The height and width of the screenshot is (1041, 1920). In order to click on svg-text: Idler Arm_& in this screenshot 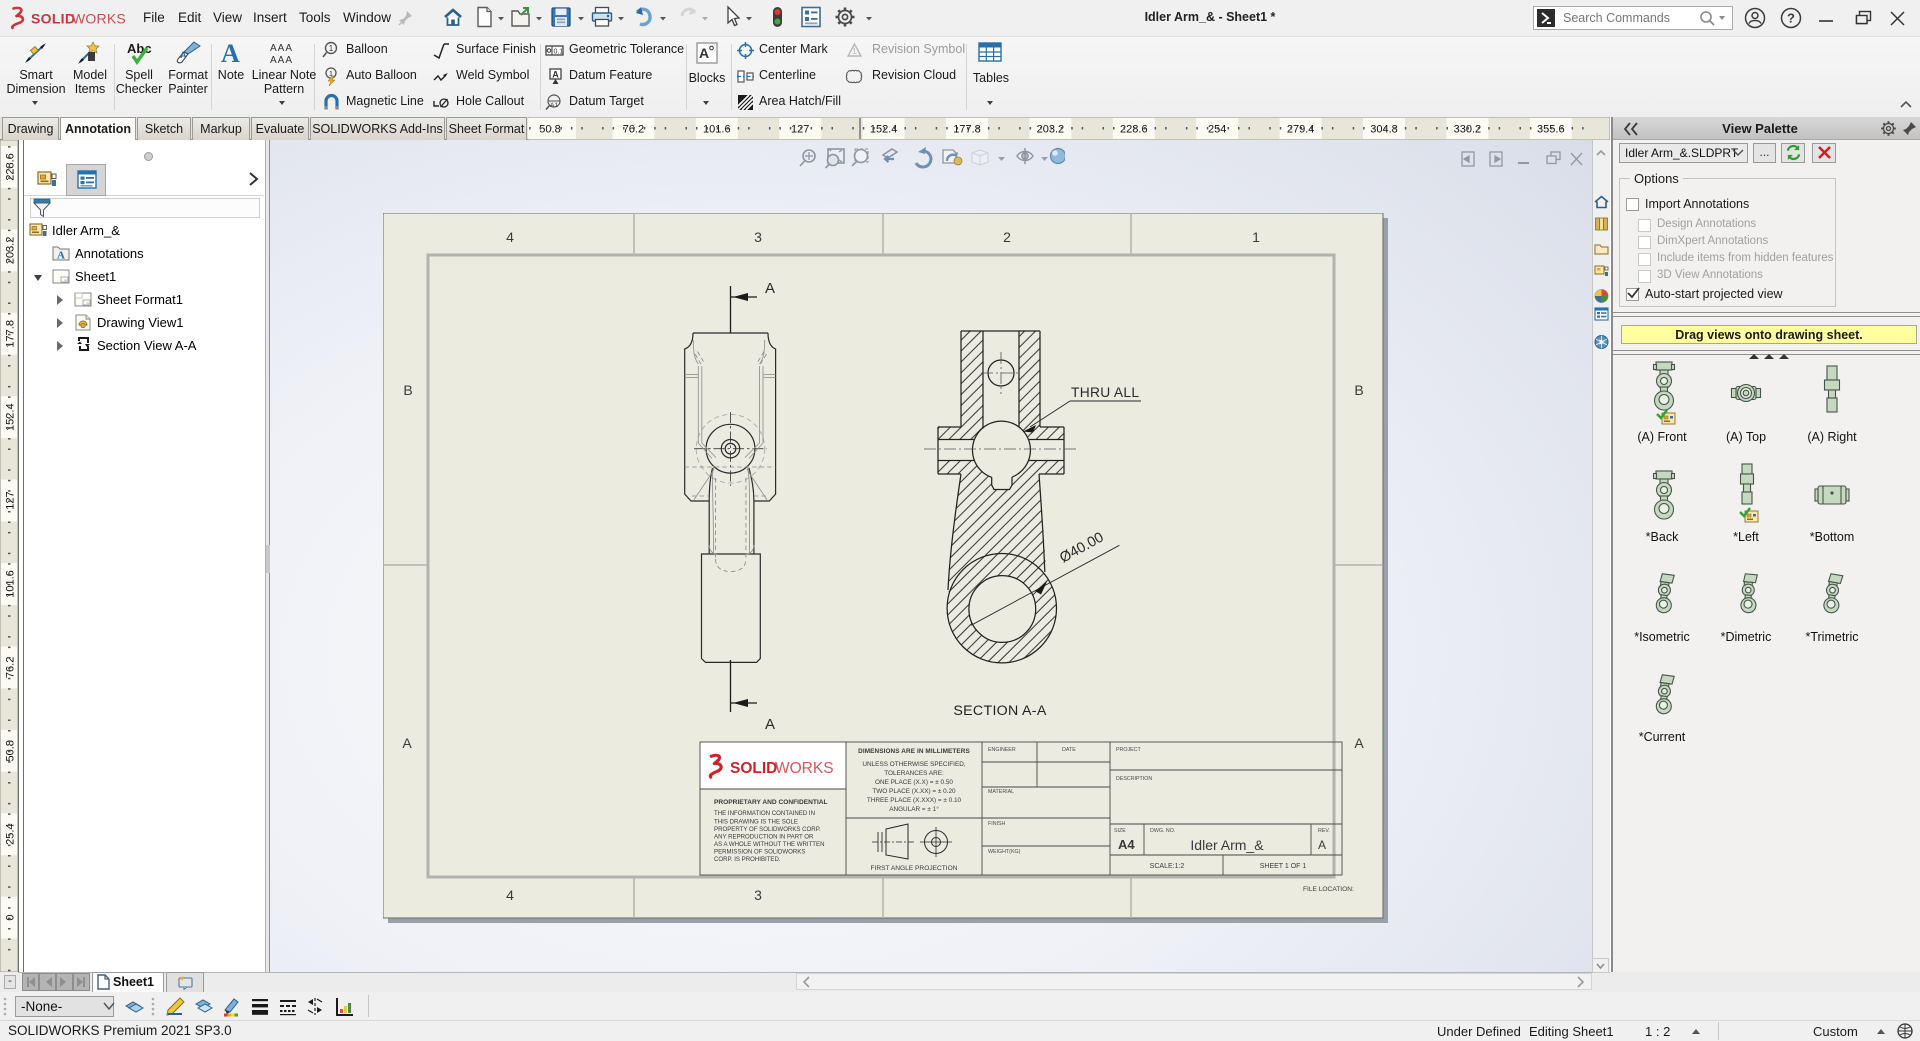, I will do `click(1227, 845)`.